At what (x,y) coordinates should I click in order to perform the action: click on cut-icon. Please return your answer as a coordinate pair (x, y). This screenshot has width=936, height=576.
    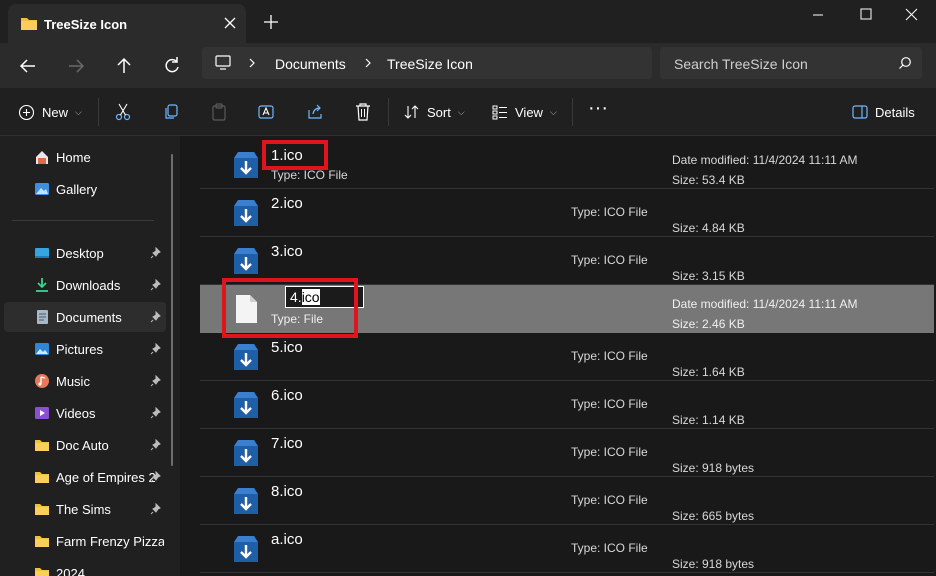
    Looking at the image, I should click on (123, 112).